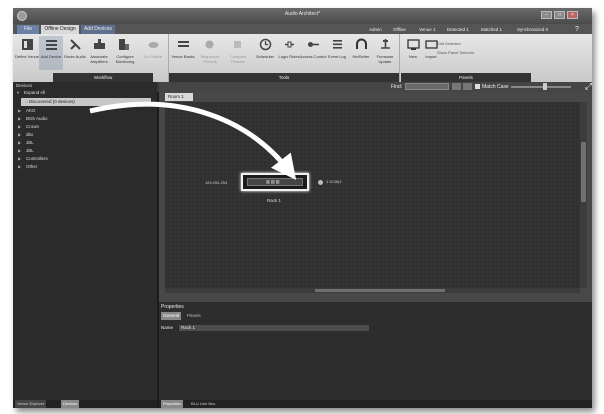 The width and height of the screenshot is (604, 414). I want to click on devices-header: Devices, so click(24, 85).